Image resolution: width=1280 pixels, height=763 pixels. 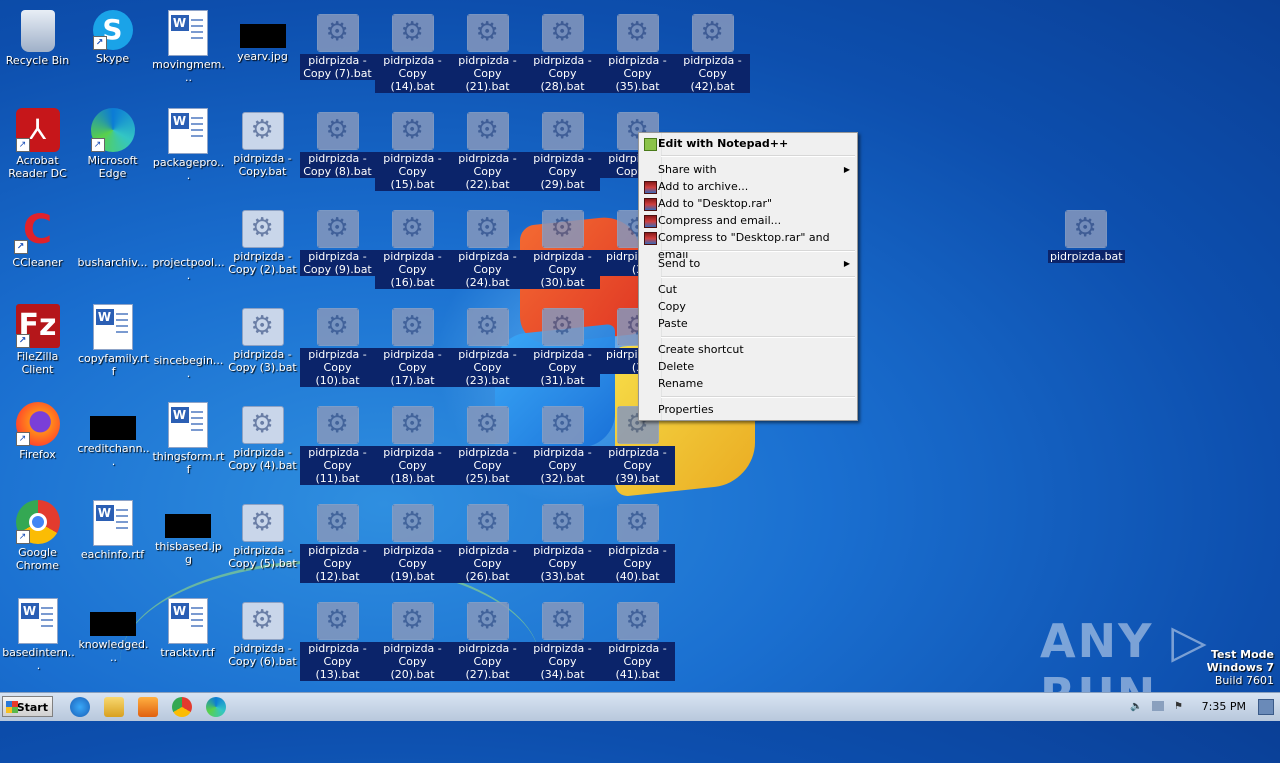 I want to click on show-desktop-button, so click(x=1266, y=707).